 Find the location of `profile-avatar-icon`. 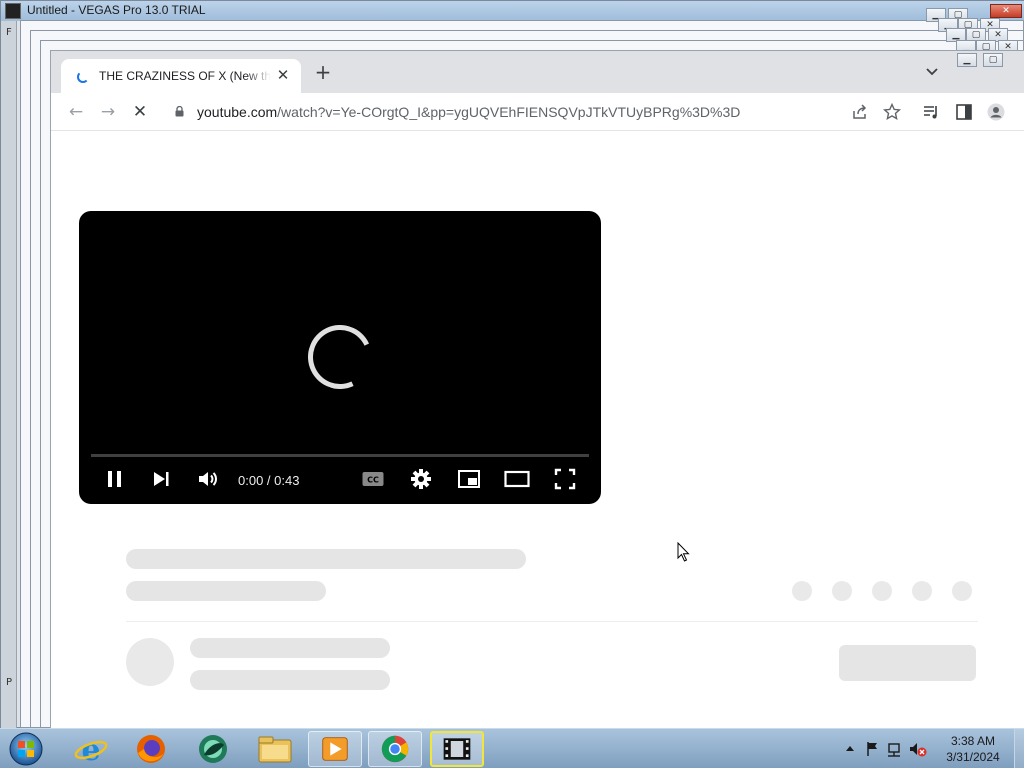

profile-avatar-icon is located at coordinates (996, 112).